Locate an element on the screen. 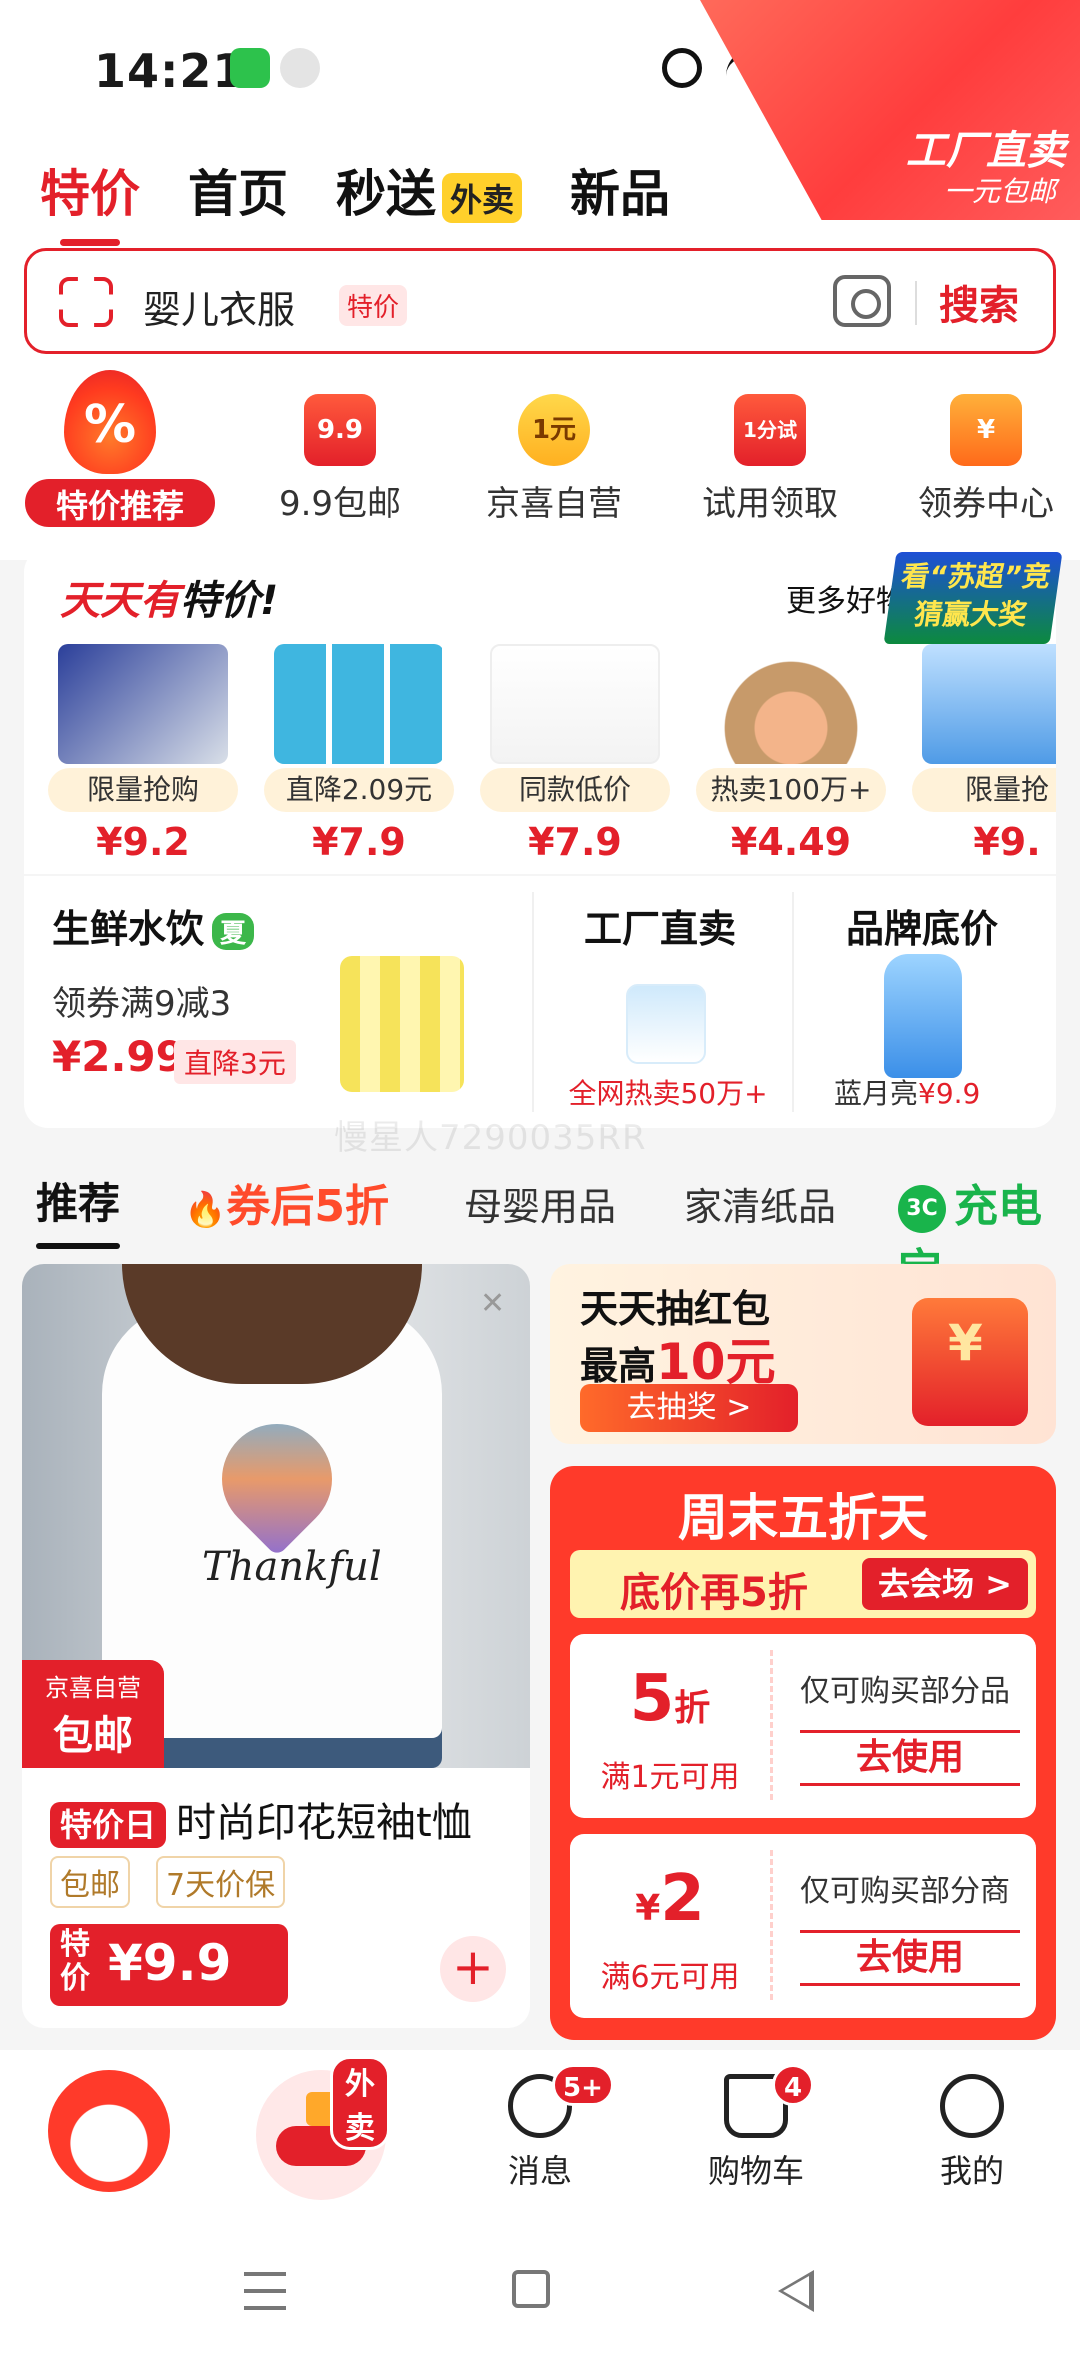 This screenshot has width=1080, height=2373. top-tabs: 特价 首页 秒送 外卖 新品 is located at coordinates (355, 190).